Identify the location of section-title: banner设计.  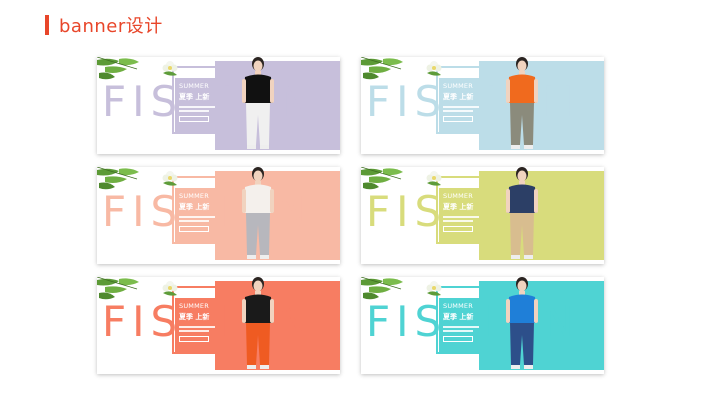
(111, 26).